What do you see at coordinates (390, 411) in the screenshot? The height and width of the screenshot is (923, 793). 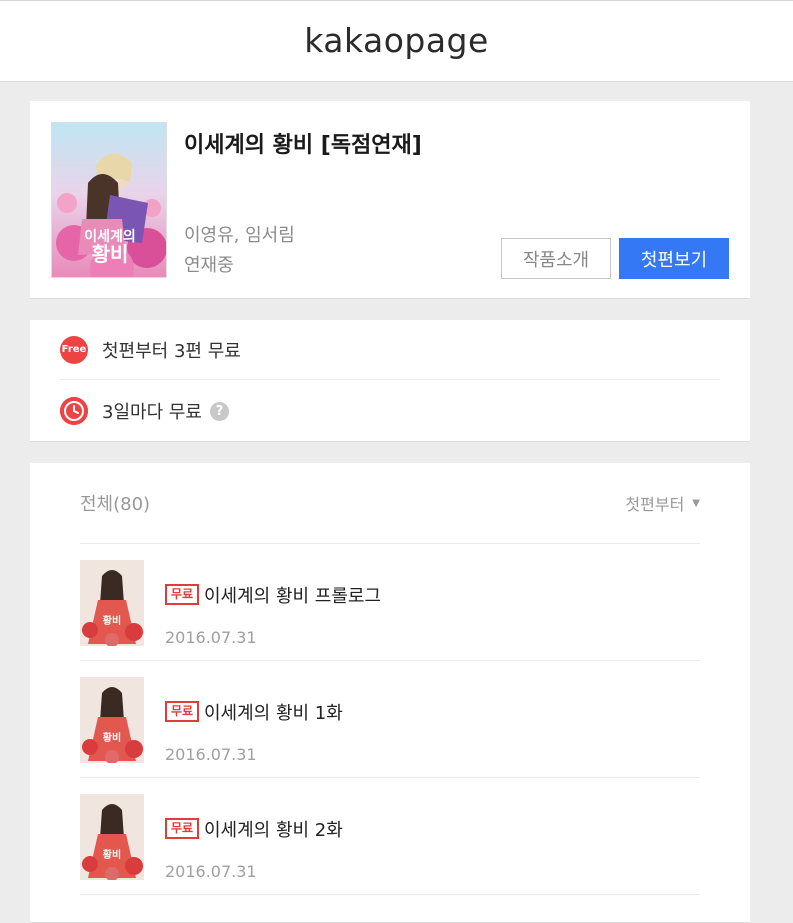 I see `free-wait-row: 3일마다 무료 ?` at bounding box center [390, 411].